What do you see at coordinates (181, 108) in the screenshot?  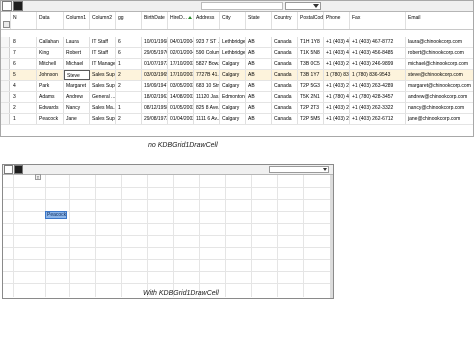 I see `cell-hiredate: 01/05/2002` at bounding box center [181, 108].